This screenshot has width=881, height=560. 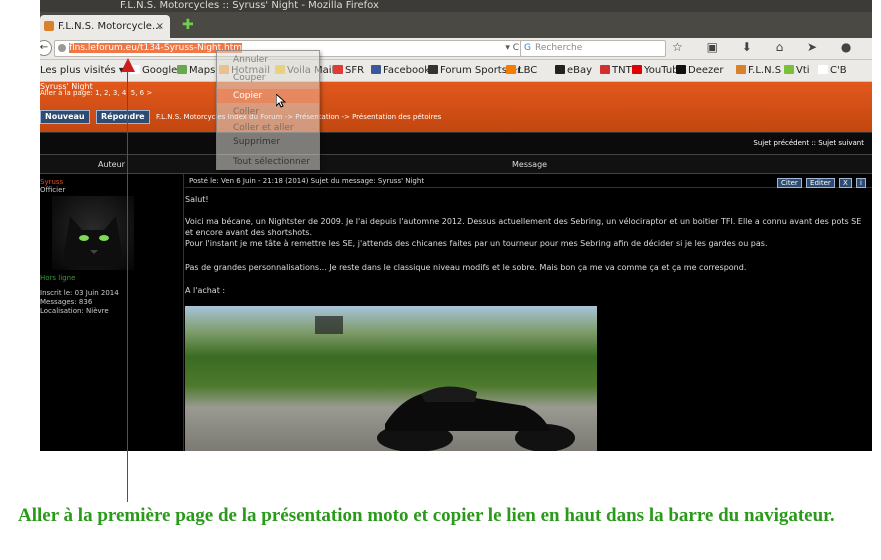 I want to click on cat-avatar-icon, so click(x=93, y=241).